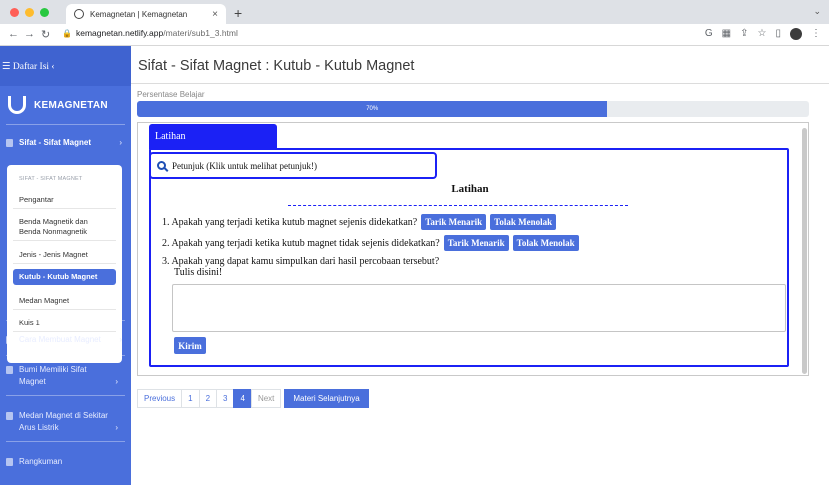  I want to click on sidepanel-icon: ▯, so click(778, 34).